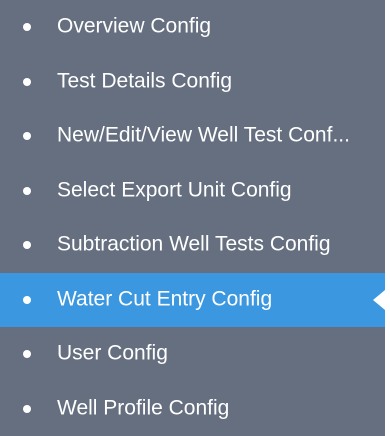 The image size is (390, 436). Describe the element at coordinates (192, 354) in the screenshot. I see `menu-item-user-config: User Config` at that location.